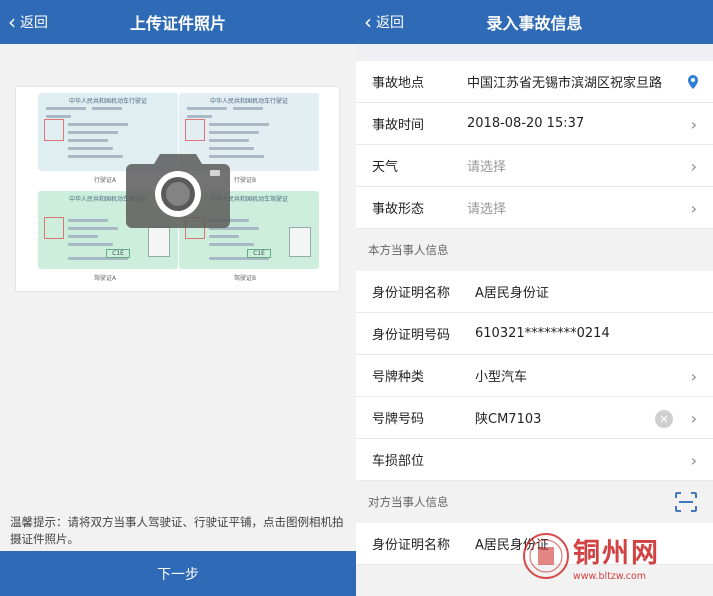  I want to click on field-label: 事故形态, so click(398, 209).